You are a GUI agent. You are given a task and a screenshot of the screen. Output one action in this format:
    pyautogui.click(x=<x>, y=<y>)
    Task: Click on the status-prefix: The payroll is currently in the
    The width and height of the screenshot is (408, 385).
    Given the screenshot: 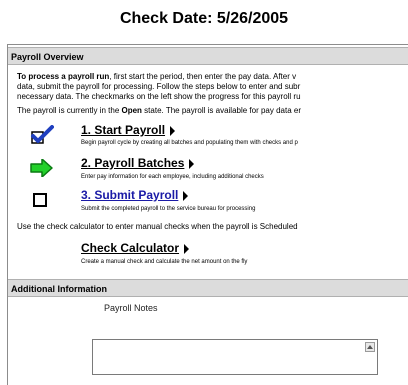 What is the action you would take?
    pyautogui.click(x=69, y=110)
    